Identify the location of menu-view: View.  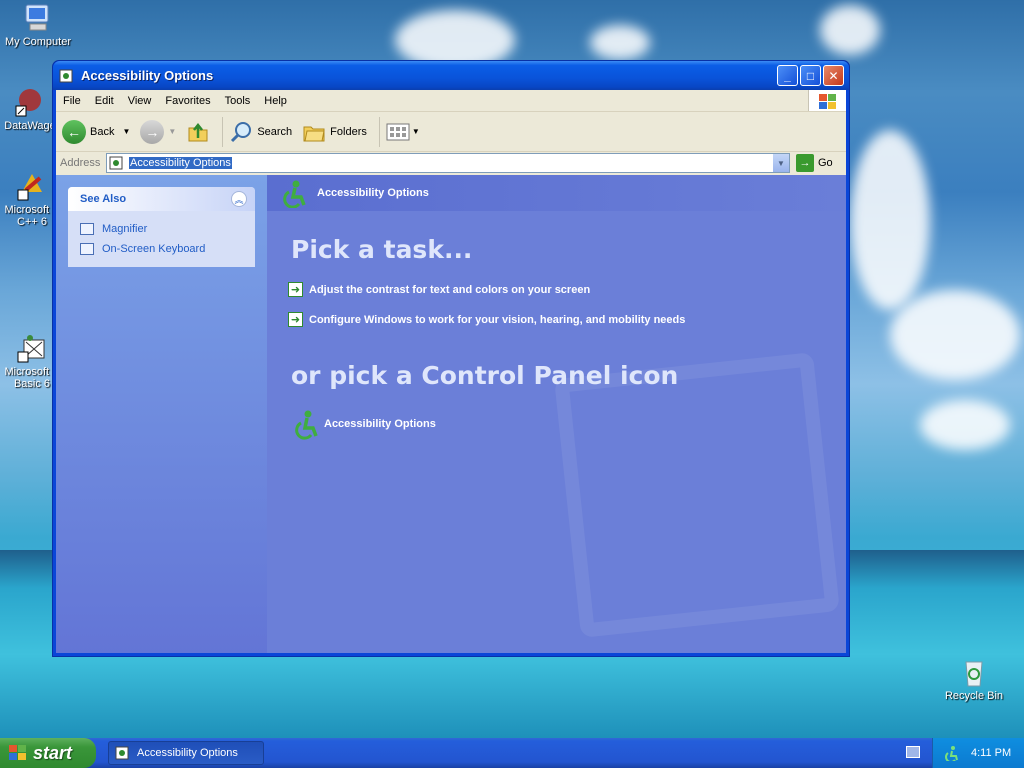
(140, 101).